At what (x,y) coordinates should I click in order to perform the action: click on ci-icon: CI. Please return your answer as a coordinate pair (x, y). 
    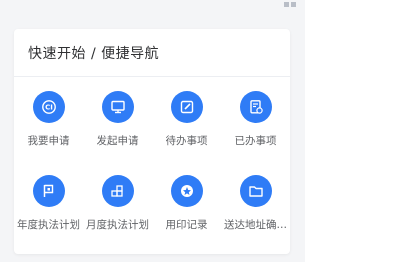
    Looking at the image, I should click on (48, 107).